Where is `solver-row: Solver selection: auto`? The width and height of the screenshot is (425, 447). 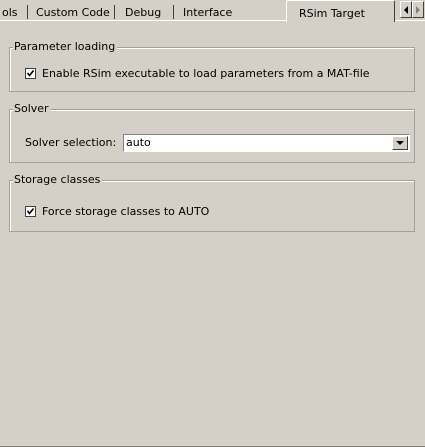 solver-row: Solver selection: auto is located at coordinates (225, 143).